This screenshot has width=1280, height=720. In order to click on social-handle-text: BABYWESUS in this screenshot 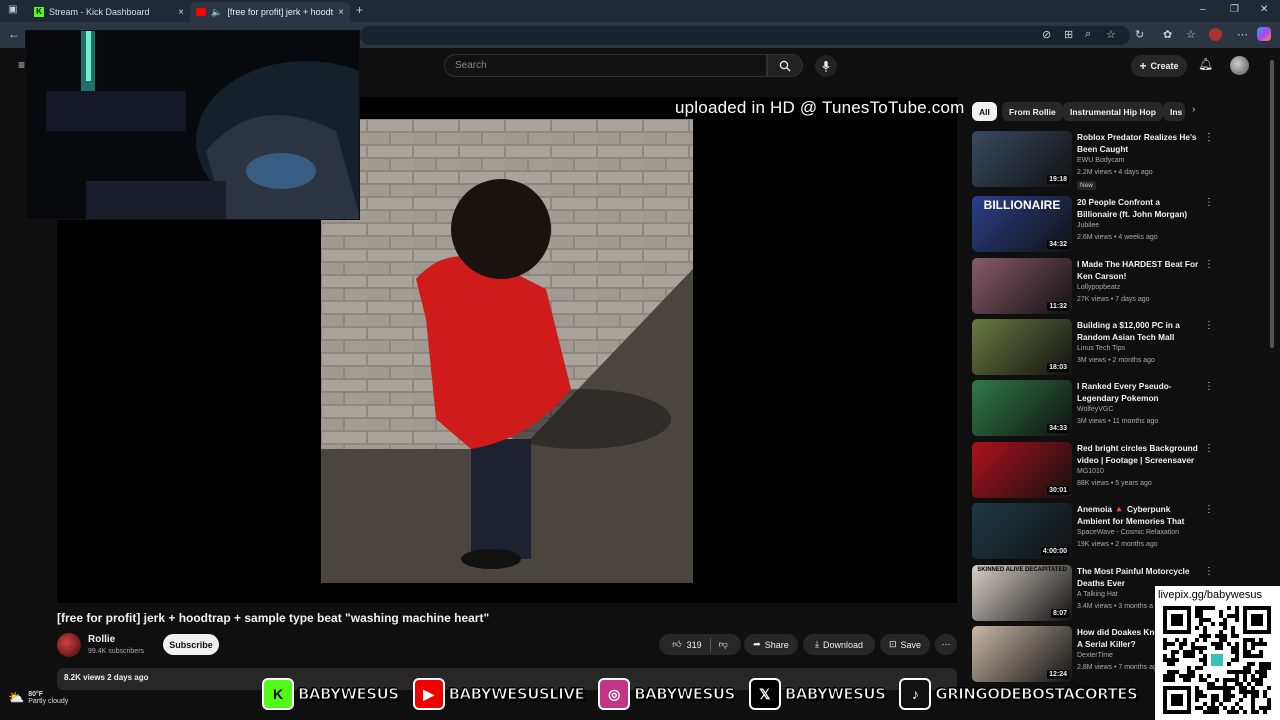, I will do `click(835, 694)`.